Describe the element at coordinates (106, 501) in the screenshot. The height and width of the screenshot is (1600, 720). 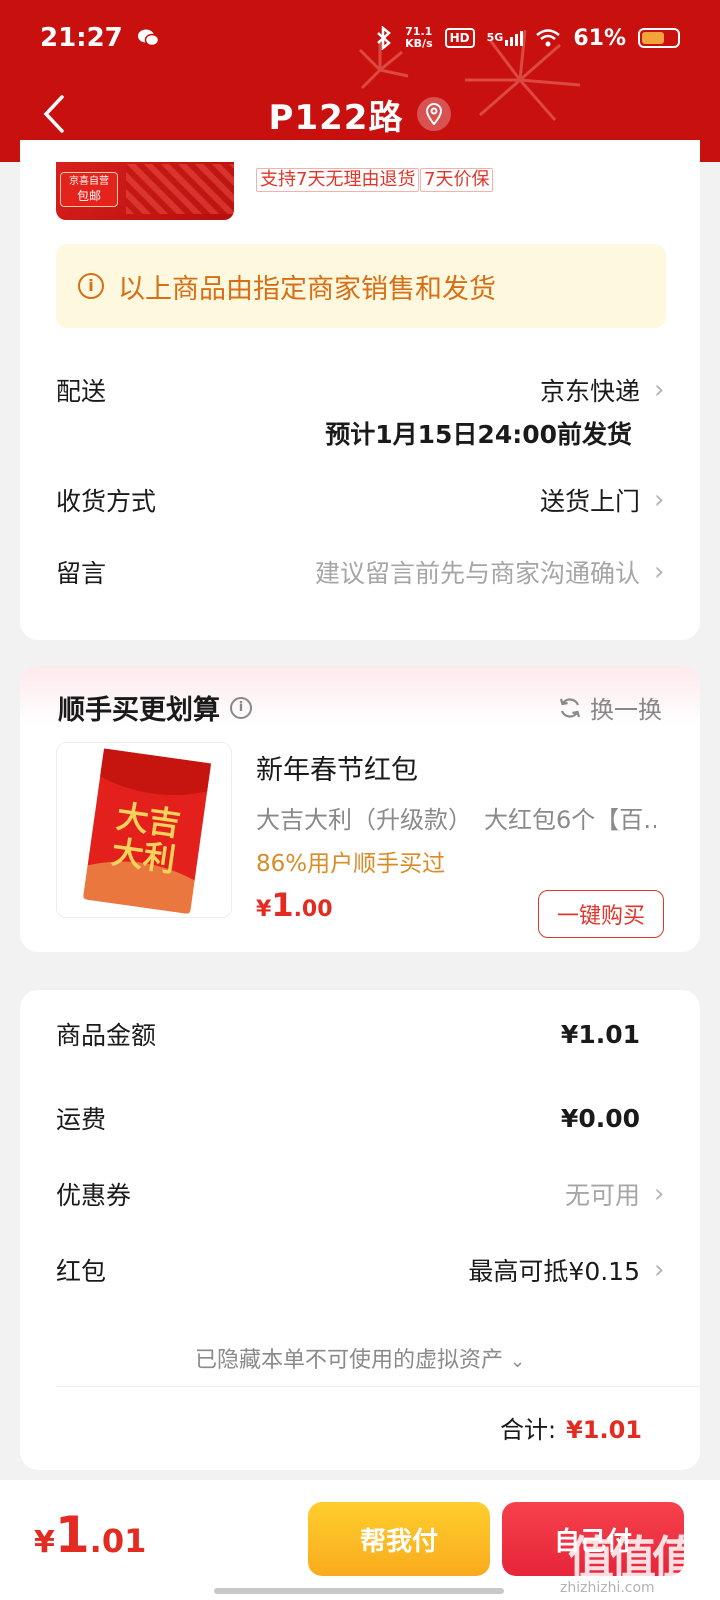
I see `receive-method-label: 收货方式` at that location.